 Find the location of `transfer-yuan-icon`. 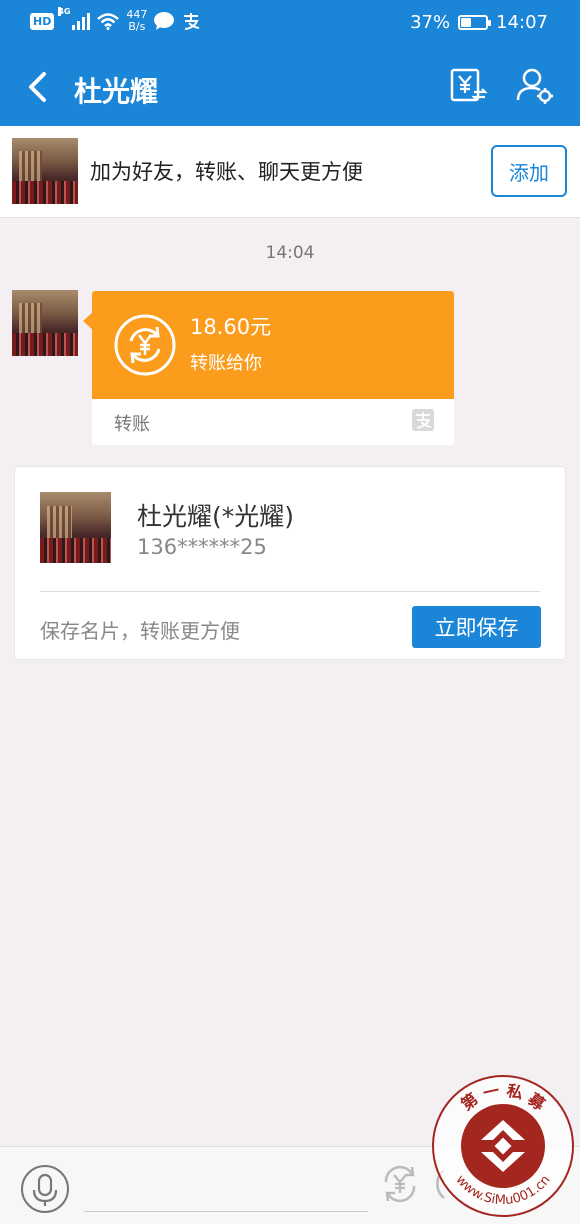

transfer-yuan-icon is located at coordinates (145, 345).